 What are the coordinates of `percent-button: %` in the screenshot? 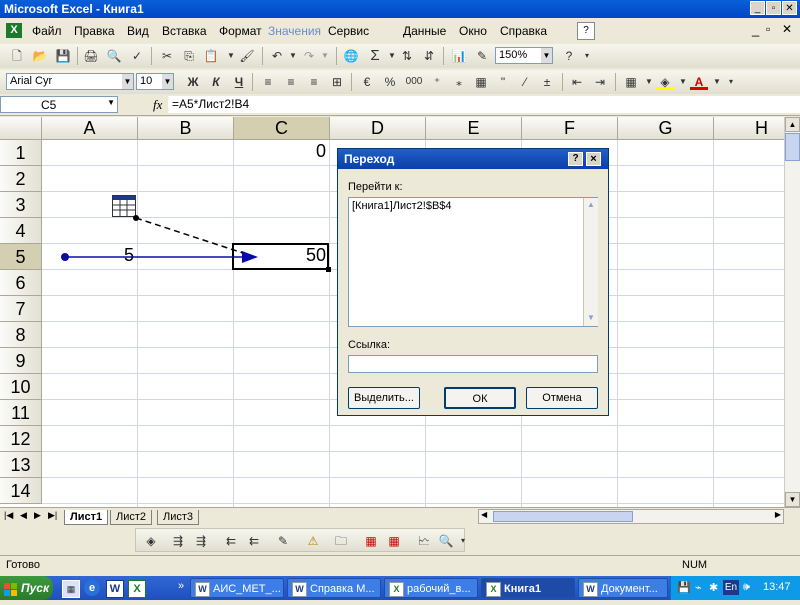 It's located at (390, 82).